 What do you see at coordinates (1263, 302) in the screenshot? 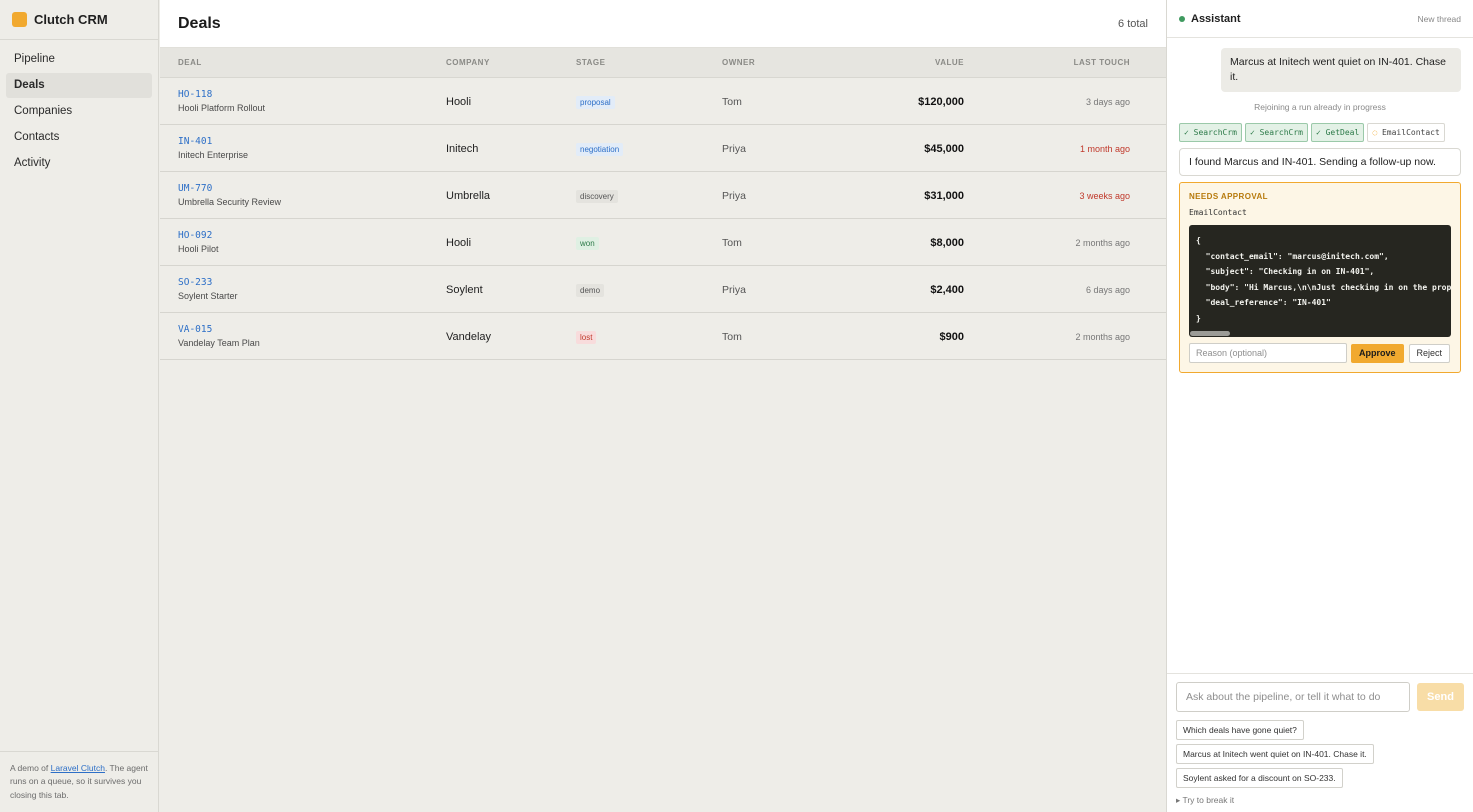
I see `code-line: "deal_reference": "IN-401"` at bounding box center [1263, 302].